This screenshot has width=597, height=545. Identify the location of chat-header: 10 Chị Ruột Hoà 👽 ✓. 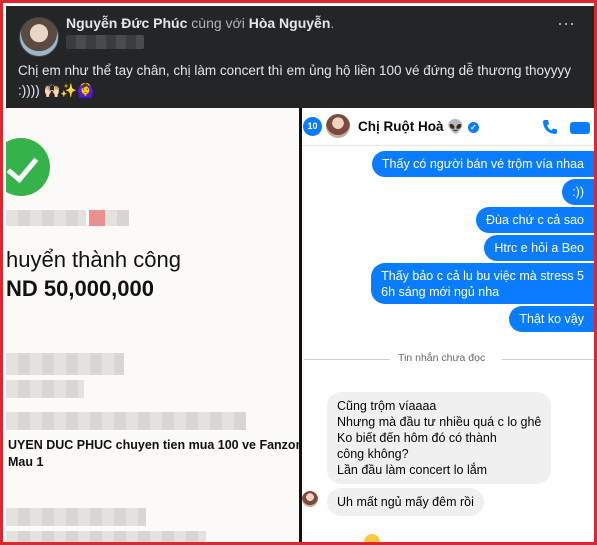
(448, 127).